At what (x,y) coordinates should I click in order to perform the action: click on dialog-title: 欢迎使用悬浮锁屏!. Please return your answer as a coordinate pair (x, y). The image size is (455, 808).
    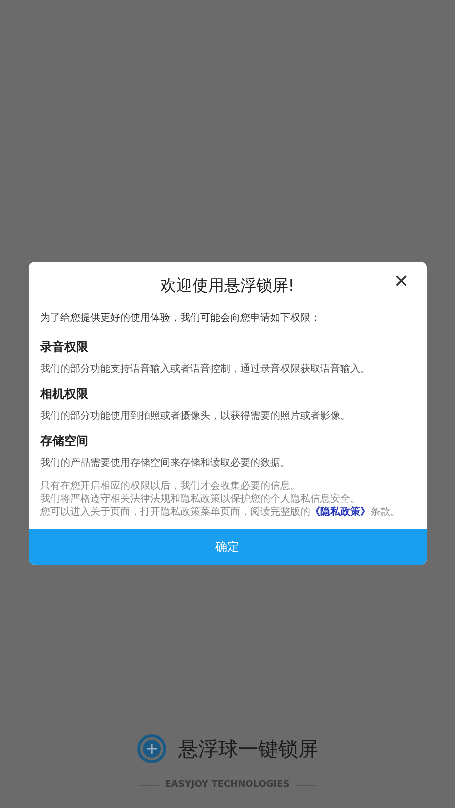
    Looking at the image, I should click on (227, 286).